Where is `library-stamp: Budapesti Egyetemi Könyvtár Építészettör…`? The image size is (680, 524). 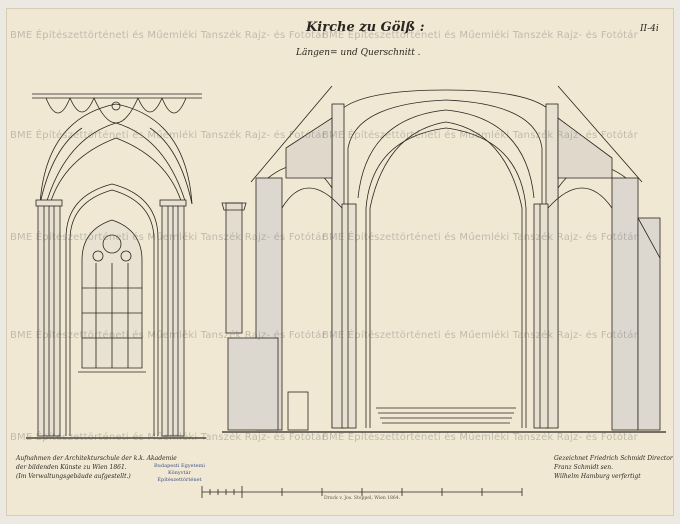 library-stamp: Budapesti Egyetemi Könyvtár Építészettör… is located at coordinates (179, 473).